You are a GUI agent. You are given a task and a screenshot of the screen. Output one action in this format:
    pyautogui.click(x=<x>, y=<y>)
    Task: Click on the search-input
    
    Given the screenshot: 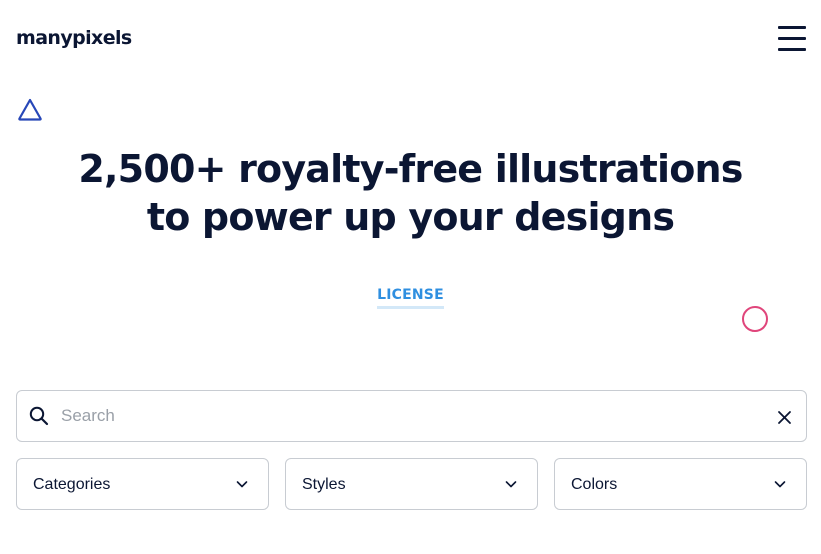 What is the action you would take?
    pyautogui.click(x=401, y=416)
    